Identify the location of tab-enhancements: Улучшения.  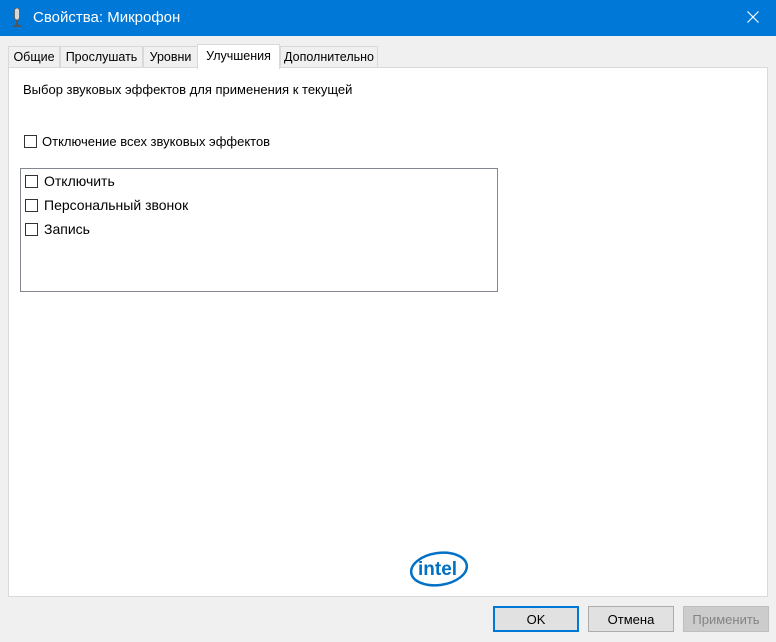
(238, 56).